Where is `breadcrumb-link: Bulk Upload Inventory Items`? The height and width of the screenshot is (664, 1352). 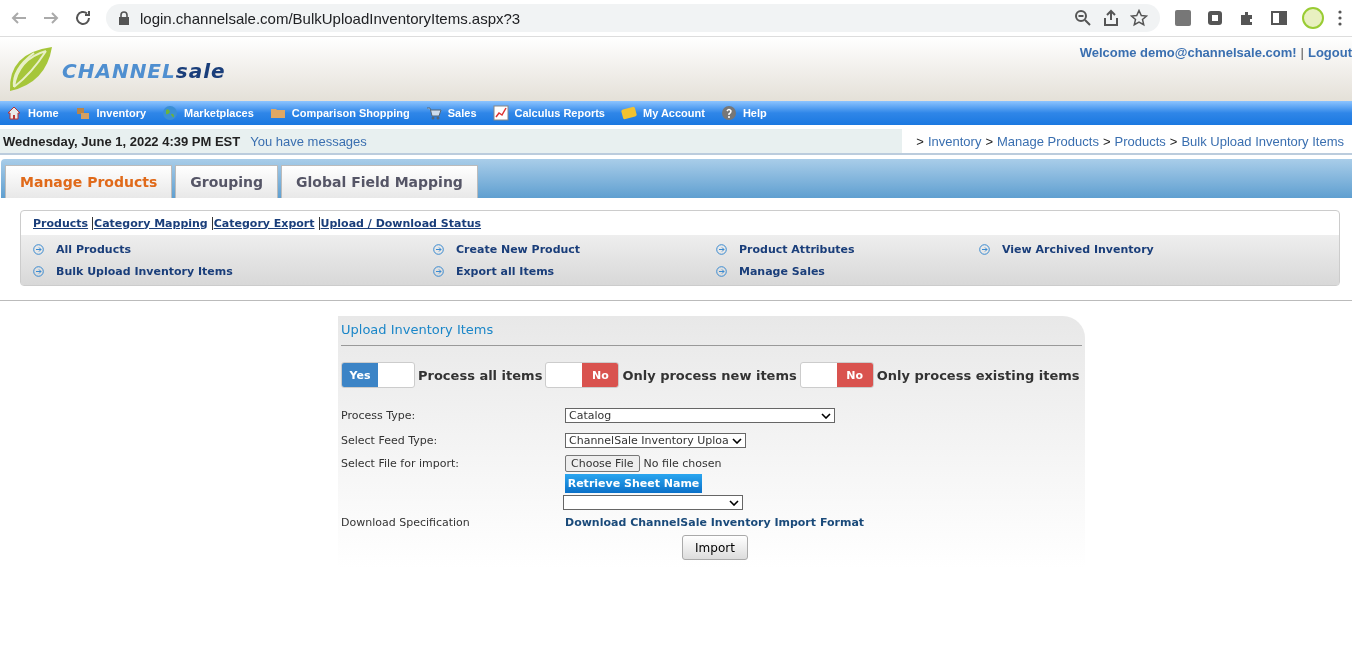 breadcrumb-link: Bulk Upload Inventory Items is located at coordinates (1262, 141).